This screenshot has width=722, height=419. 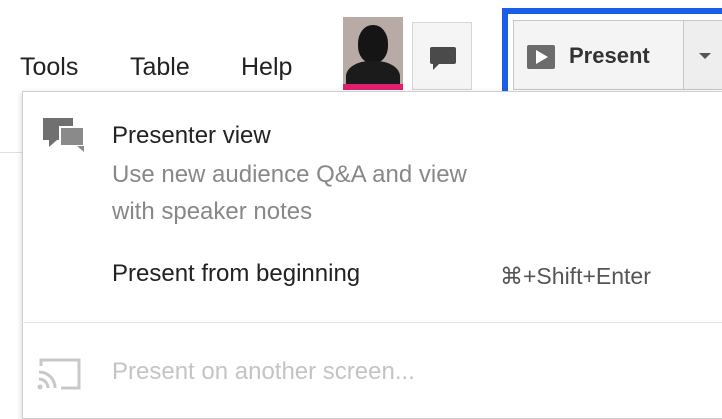 I want to click on menu-item-present-from-beginning: Present from beginning, so click(x=236, y=274).